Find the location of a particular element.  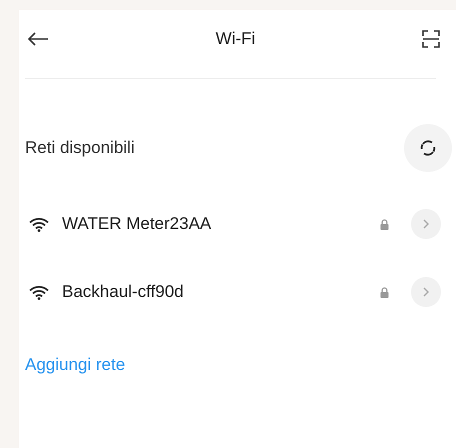

back-arrow-icon is located at coordinates (38, 39).